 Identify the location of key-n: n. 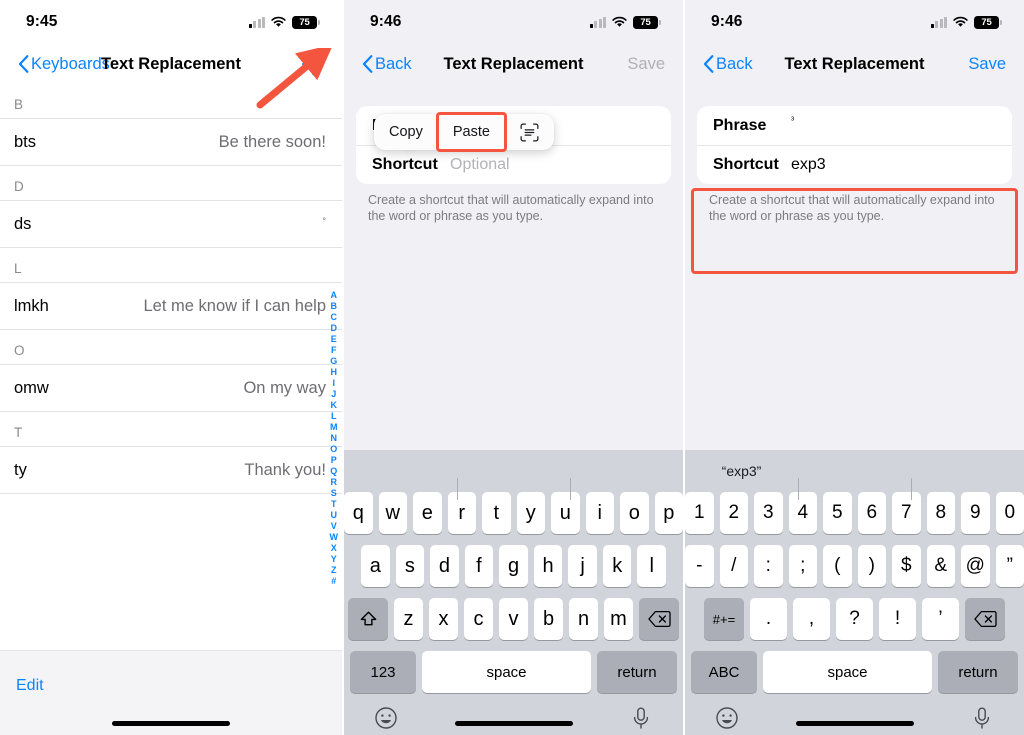
(583, 619).